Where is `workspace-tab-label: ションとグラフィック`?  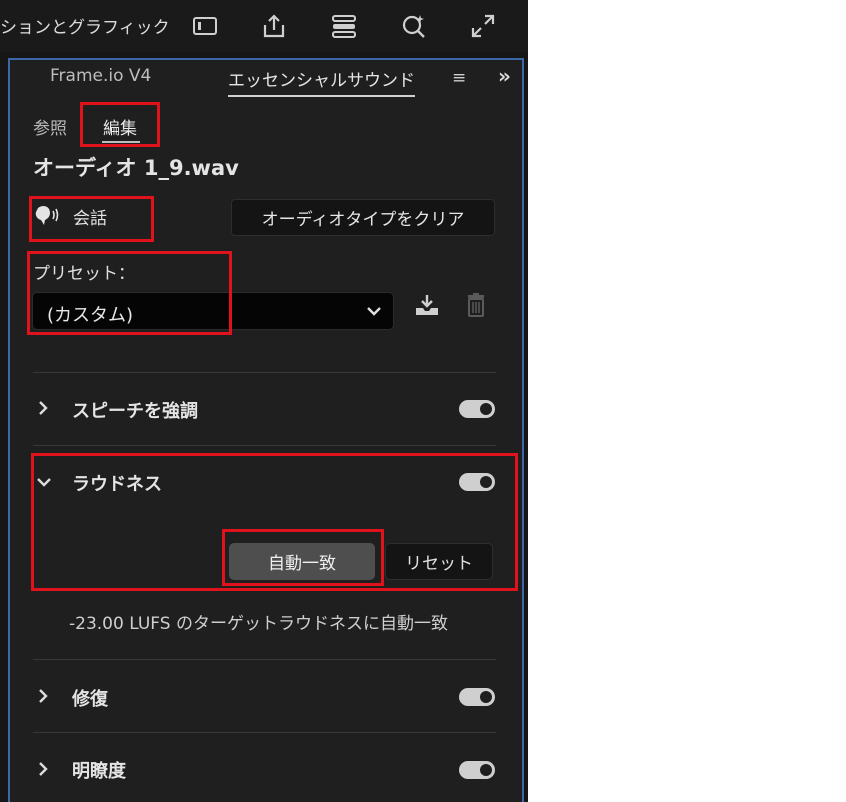
workspace-tab-label: ションとグラフィック is located at coordinates (85, 25).